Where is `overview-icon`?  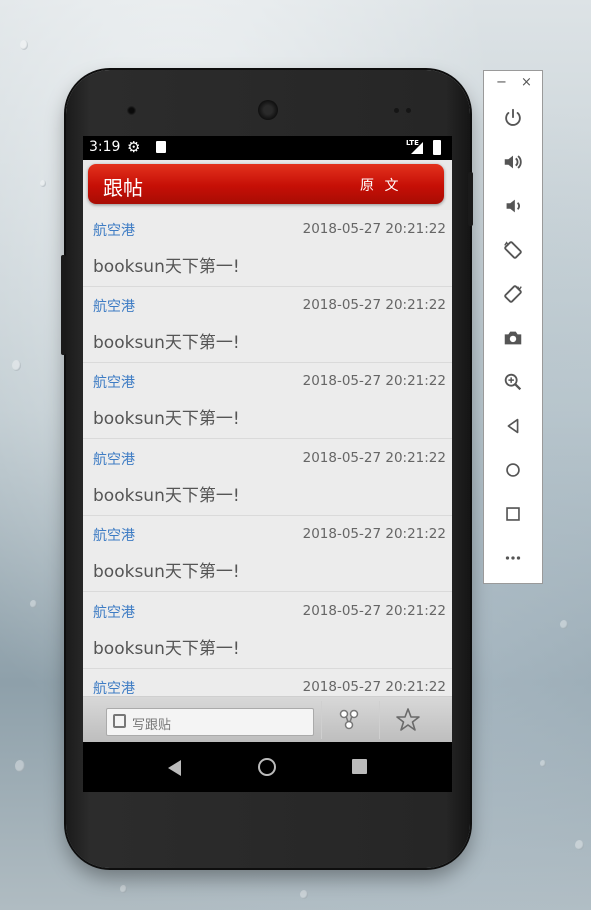
overview-icon is located at coordinates (513, 514).